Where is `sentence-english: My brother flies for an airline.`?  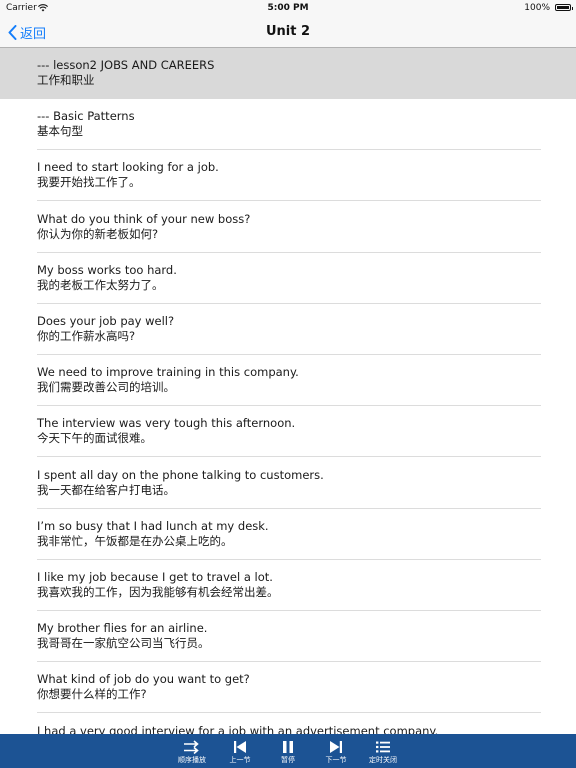
sentence-english: My brother flies for an airline. is located at coordinates (122, 628).